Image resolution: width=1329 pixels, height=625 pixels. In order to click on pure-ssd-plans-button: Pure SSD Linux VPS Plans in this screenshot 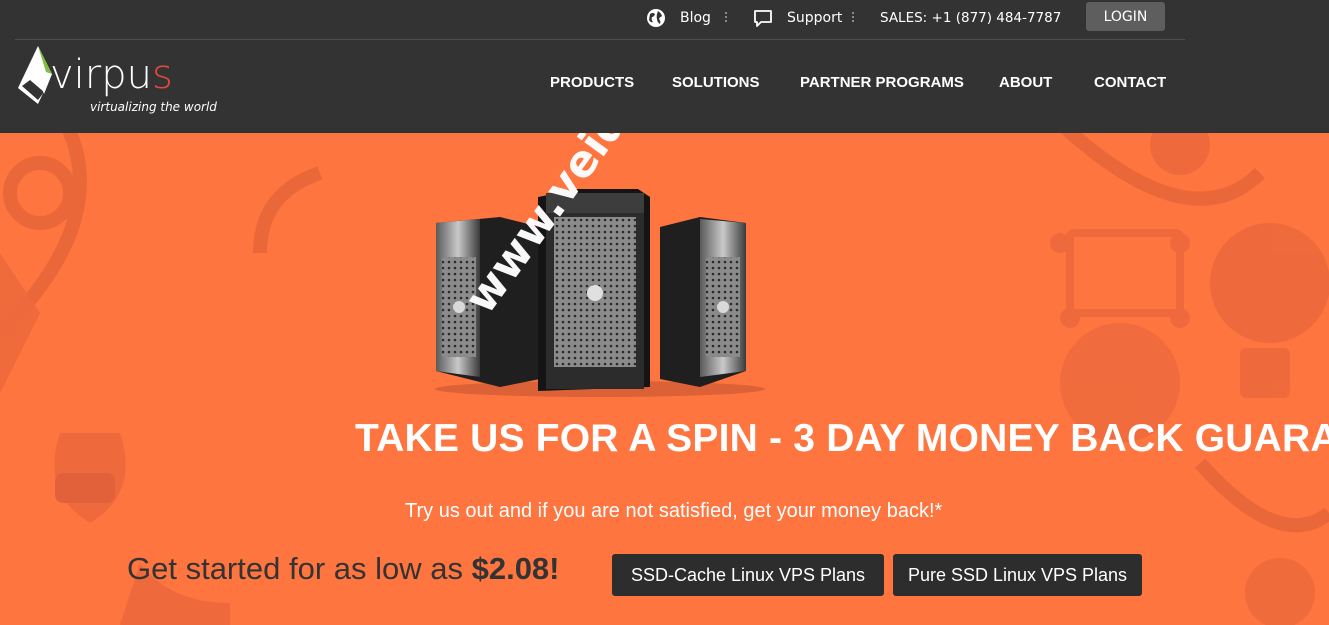, I will do `click(1017, 575)`.